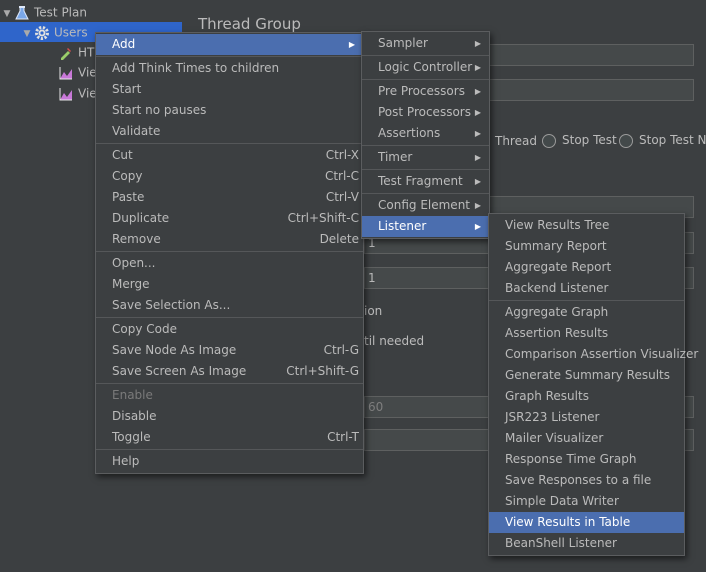 This screenshot has height=572, width=706. I want to click on menu-item-validate: Validate, so click(229, 131).